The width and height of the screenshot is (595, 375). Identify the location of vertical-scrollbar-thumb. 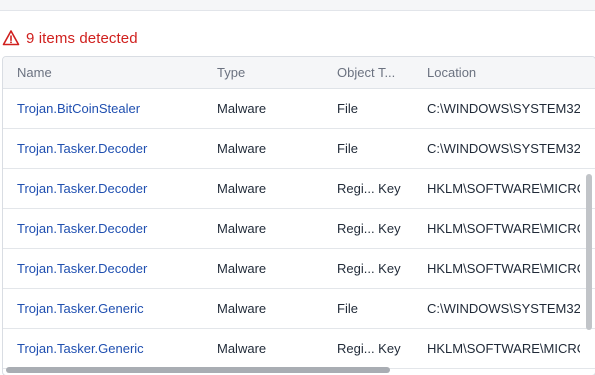
(589, 252).